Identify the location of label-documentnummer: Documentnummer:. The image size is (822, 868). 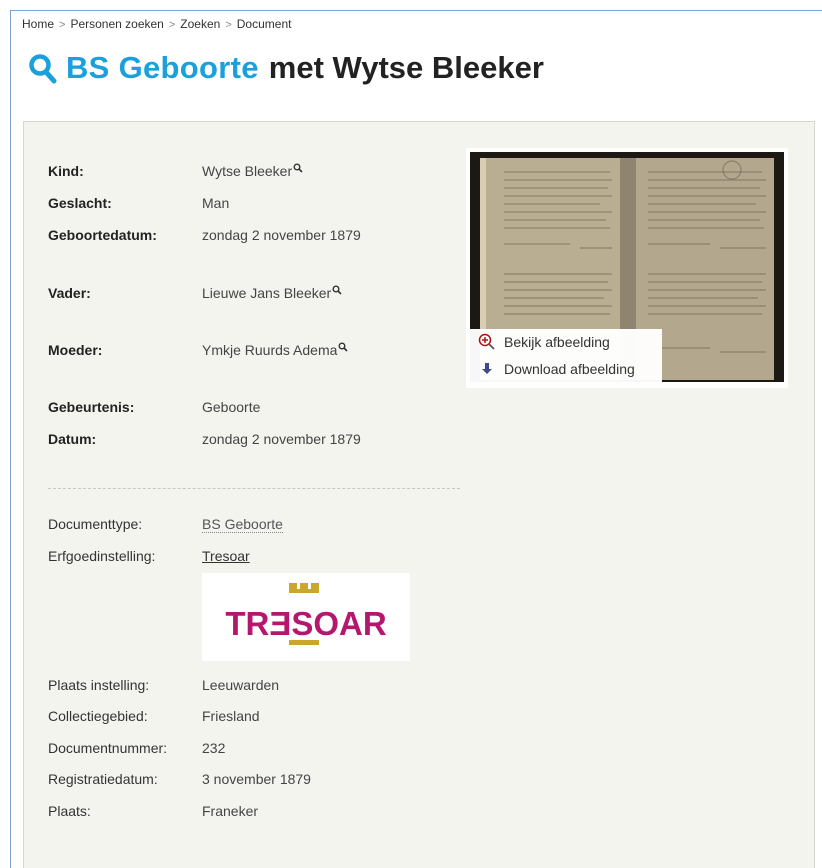
(108, 748).